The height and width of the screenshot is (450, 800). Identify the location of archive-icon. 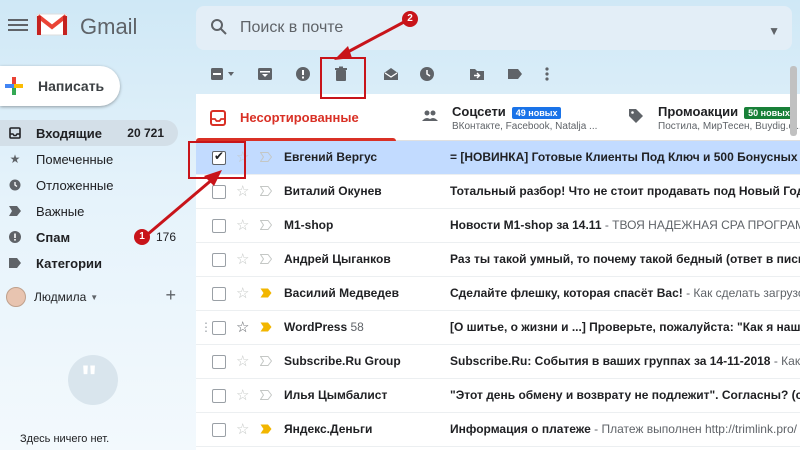
(265, 74).